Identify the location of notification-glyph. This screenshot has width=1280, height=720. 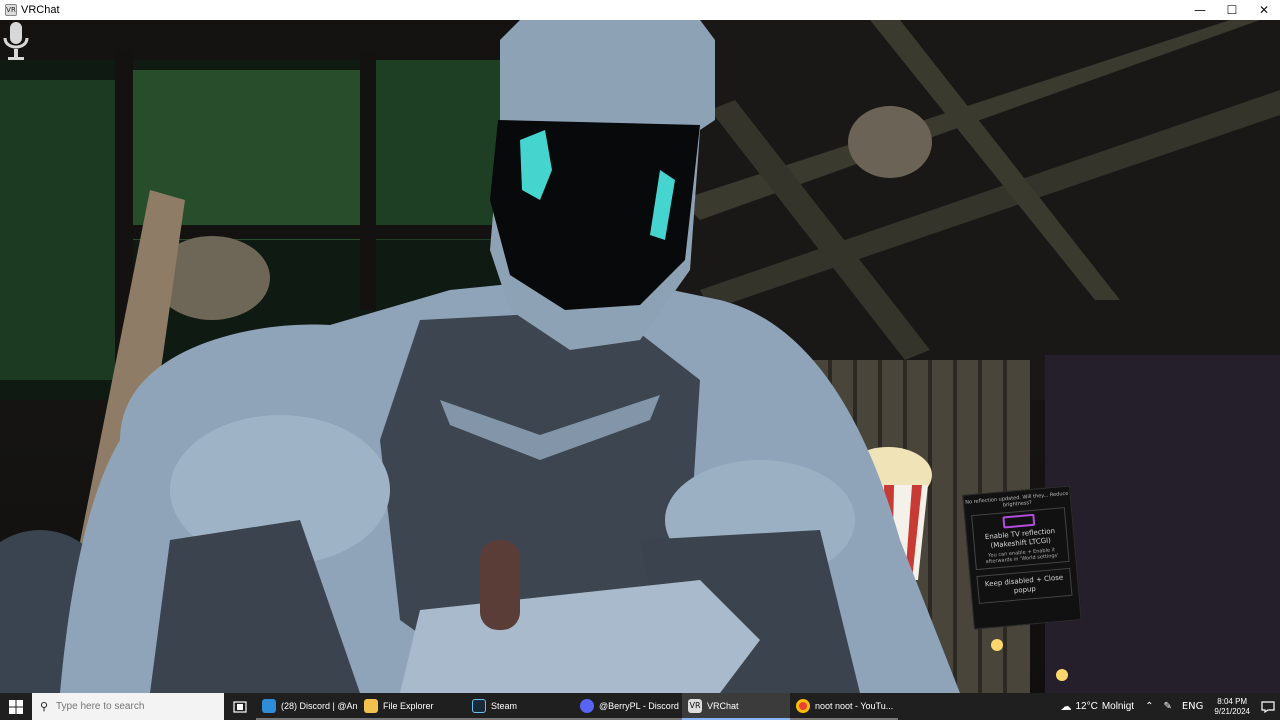
(1268, 706).